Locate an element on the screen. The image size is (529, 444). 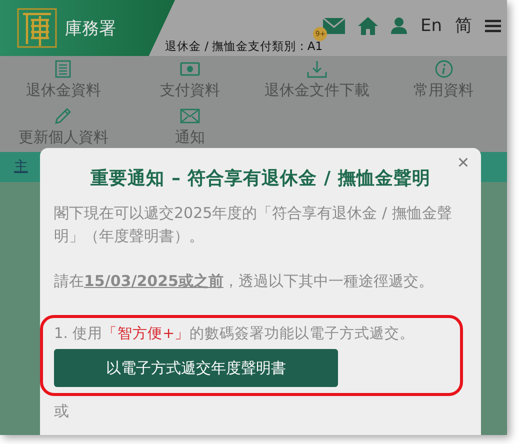
submit-button: 以電子方式遞交年度聲明書 is located at coordinates (196, 368).